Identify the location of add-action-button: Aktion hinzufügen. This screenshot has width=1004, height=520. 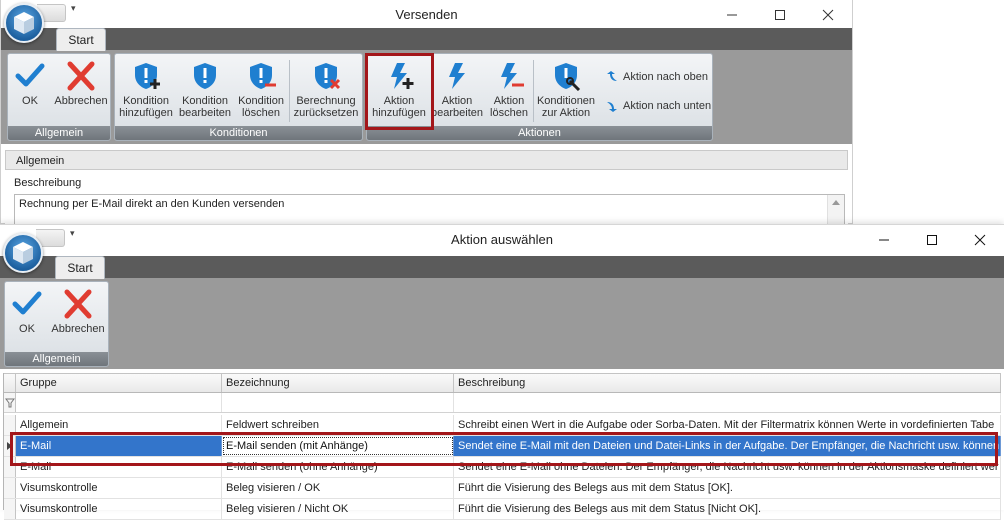
(399, 92).